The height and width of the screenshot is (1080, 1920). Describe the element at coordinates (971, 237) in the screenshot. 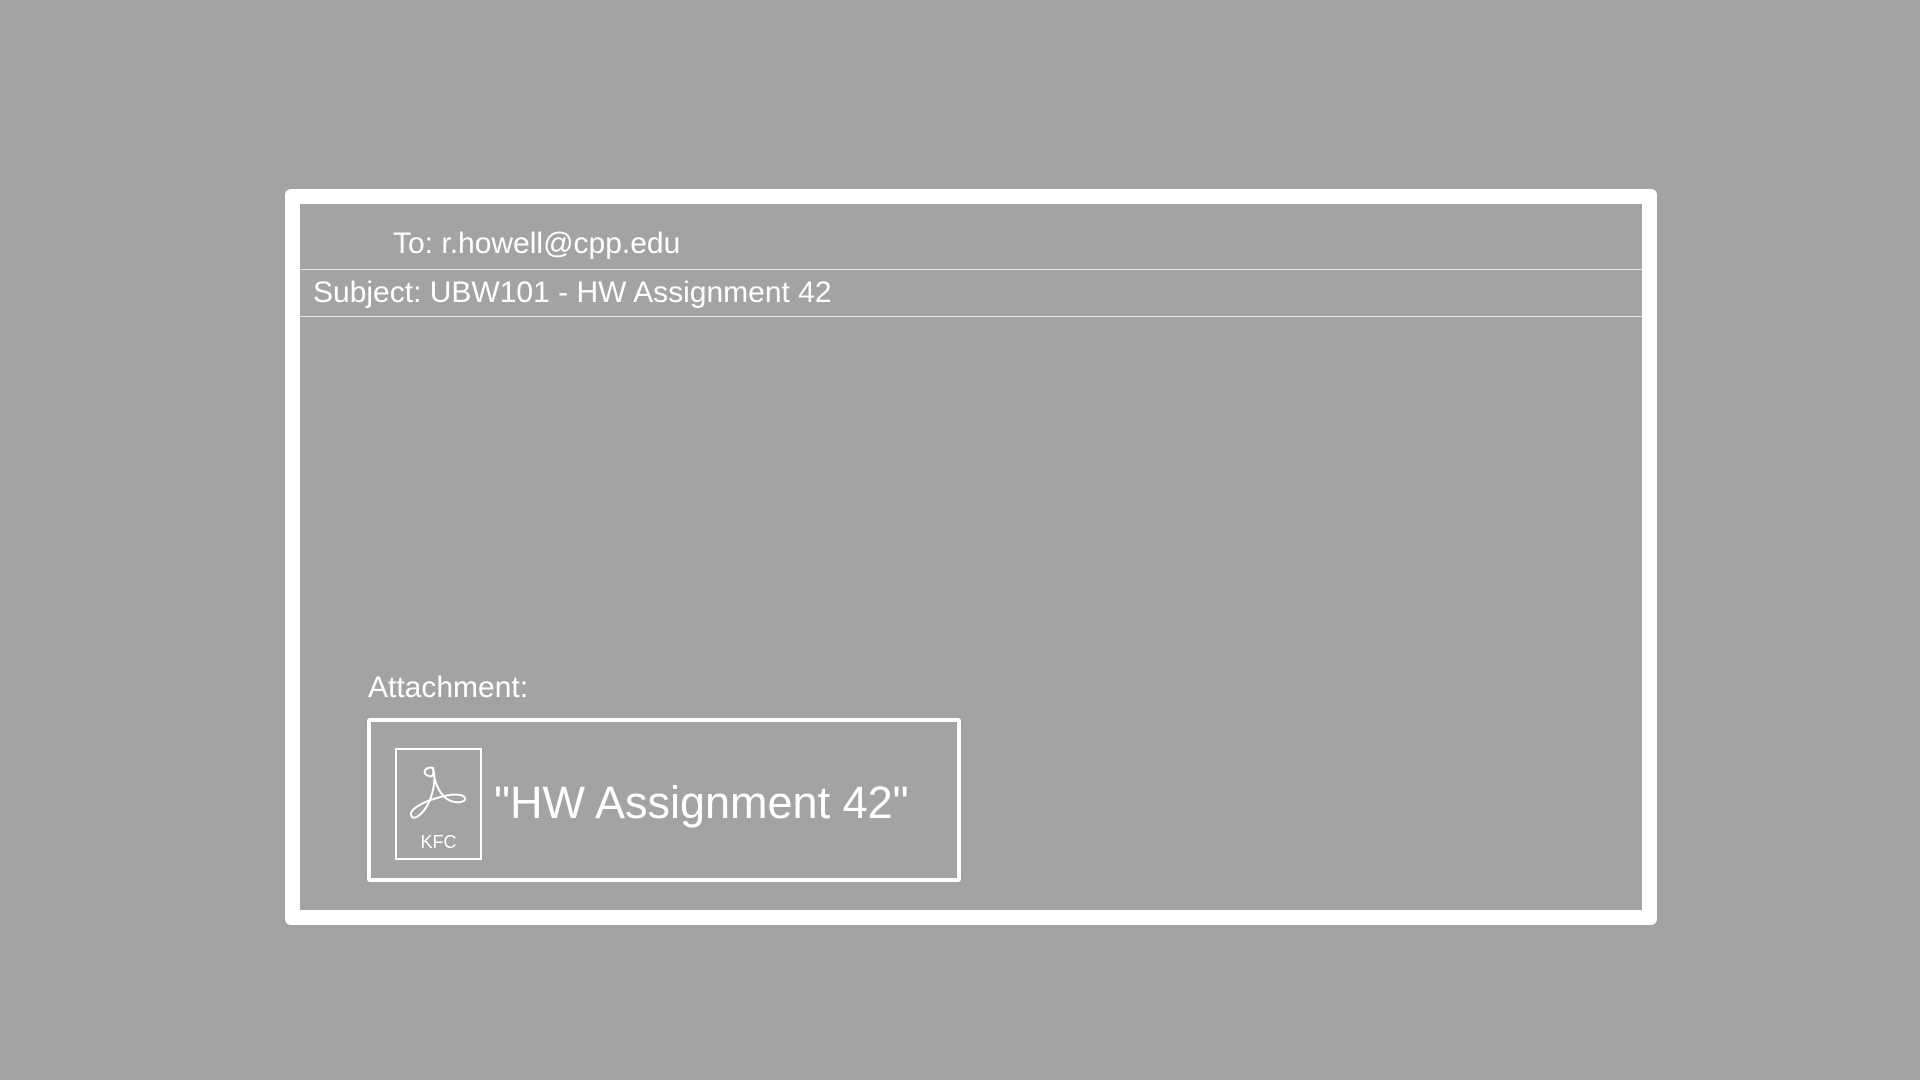

I see `to-field: To: r.howell@cpp.edu` at that location.